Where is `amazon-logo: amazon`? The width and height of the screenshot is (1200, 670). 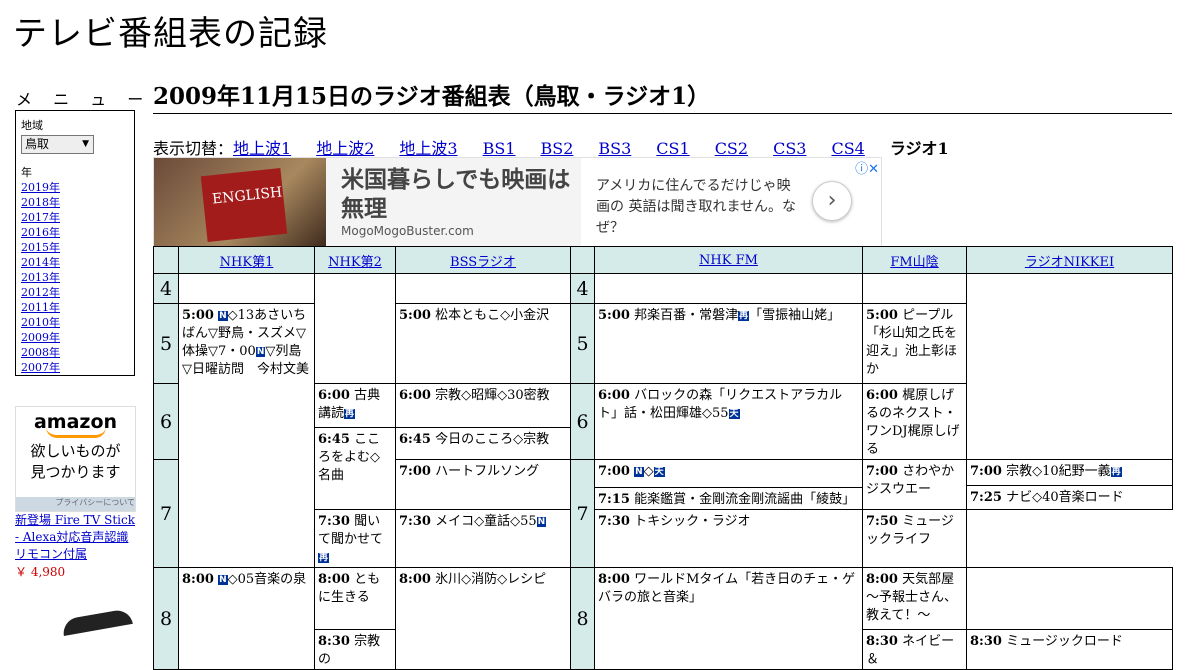 amazon-logo: amazon is located at coordinates (75, 422).